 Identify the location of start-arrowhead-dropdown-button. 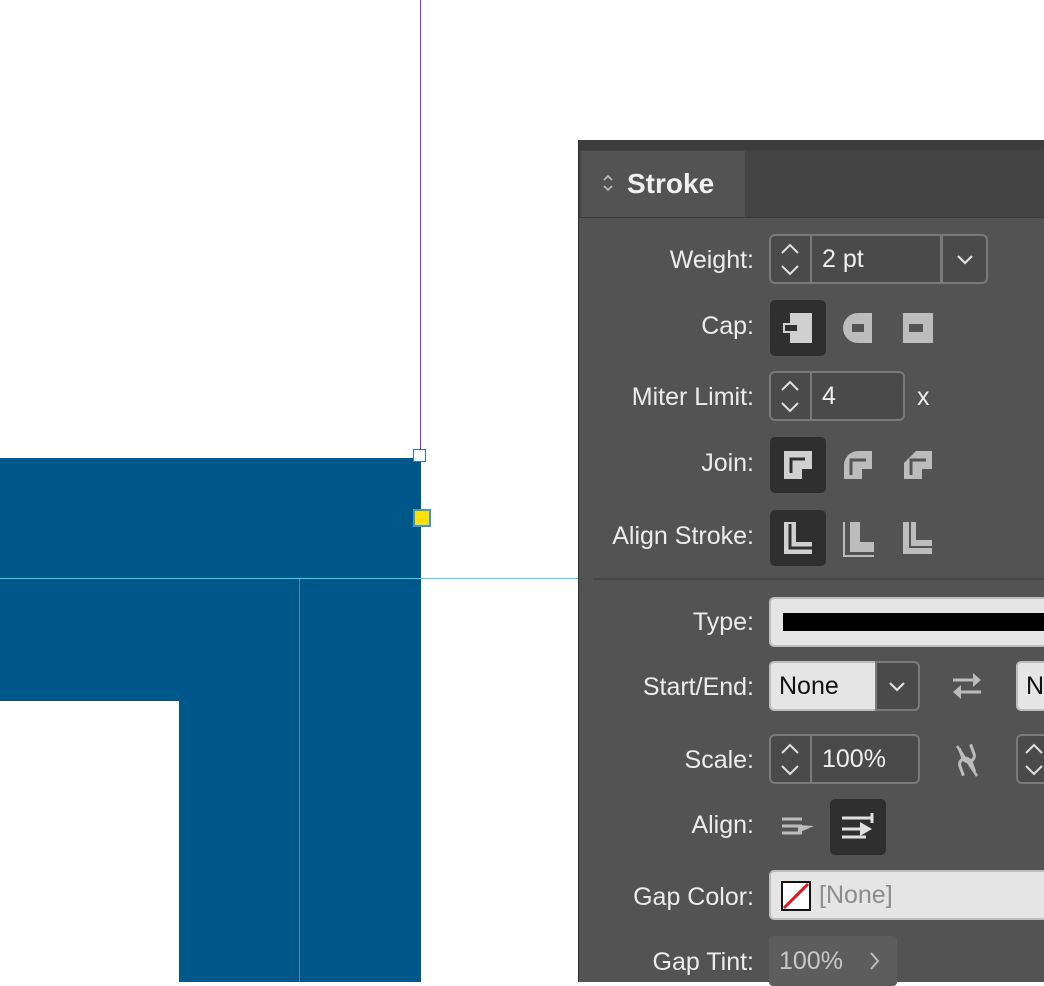
(897, 686).